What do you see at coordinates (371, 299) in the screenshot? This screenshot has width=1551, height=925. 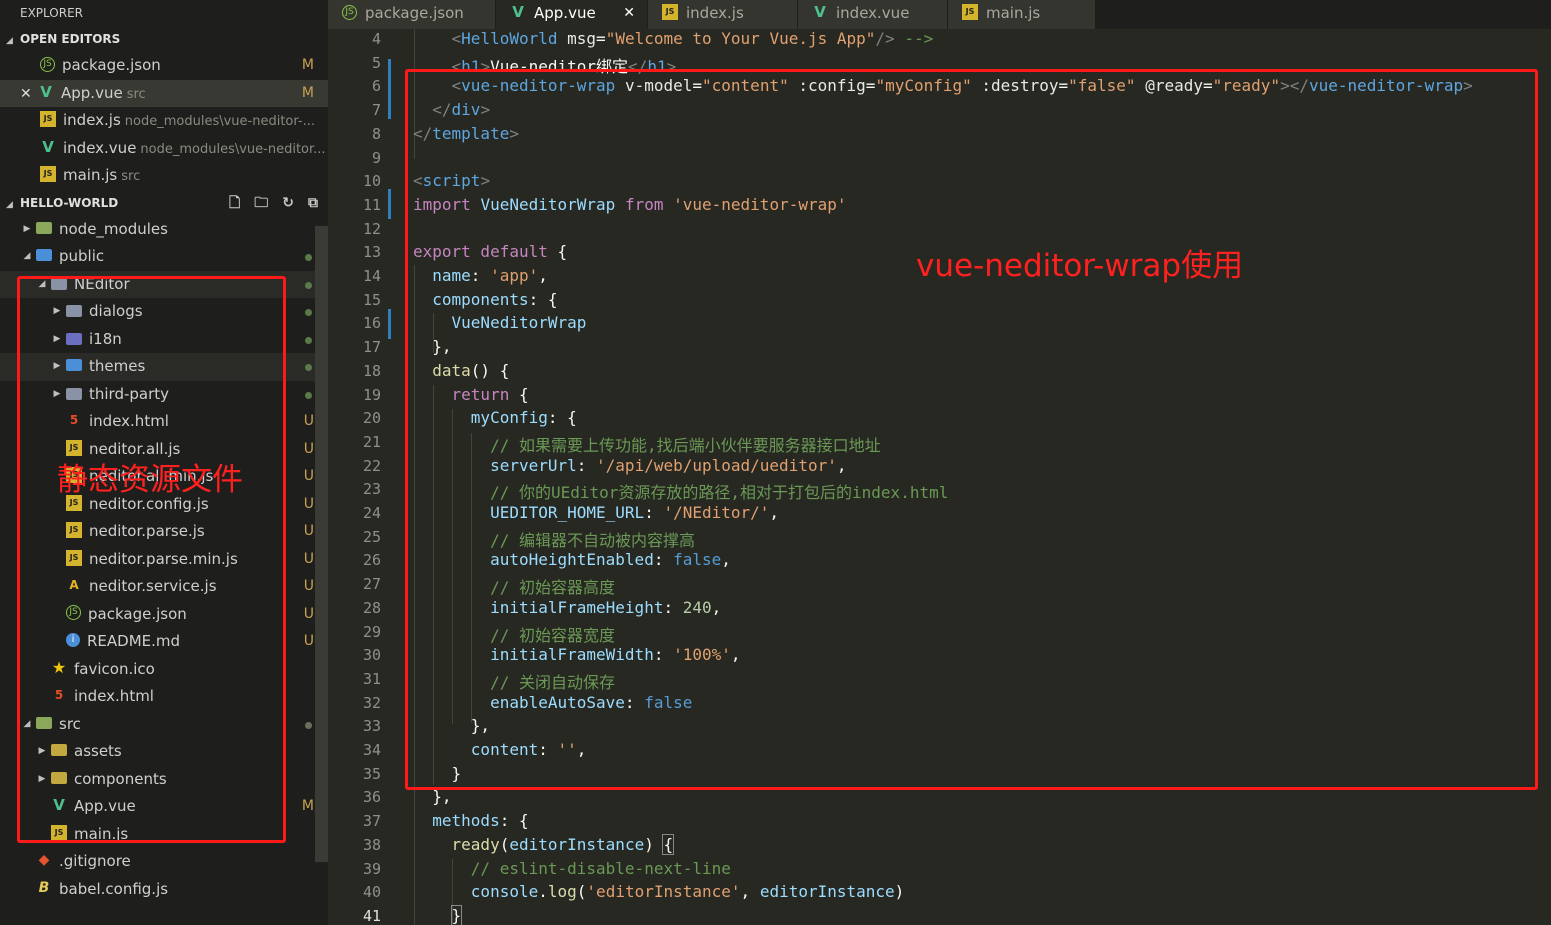 I see `line-number: 15` at bounding box center [371, 299].